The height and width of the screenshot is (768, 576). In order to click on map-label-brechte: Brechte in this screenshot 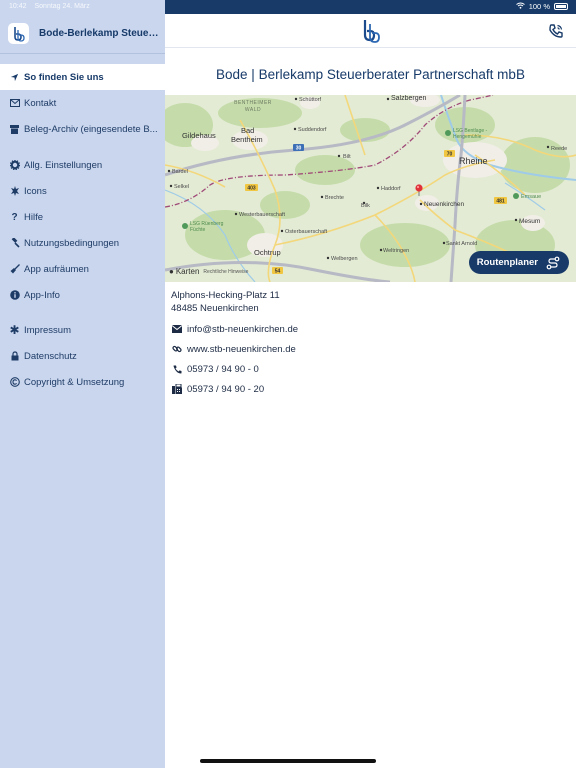, I will do `click(334, 198)`.